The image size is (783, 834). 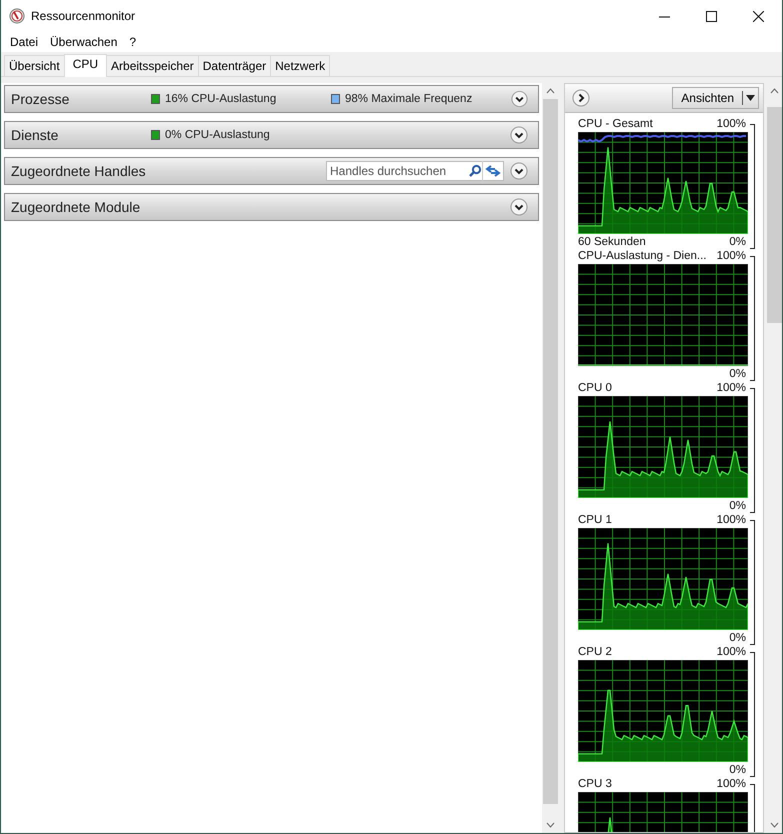 What do you see at coordinates (24, 42) in the screenshot?
I see `menu-item: Datei` at bounding box center [24, 42].